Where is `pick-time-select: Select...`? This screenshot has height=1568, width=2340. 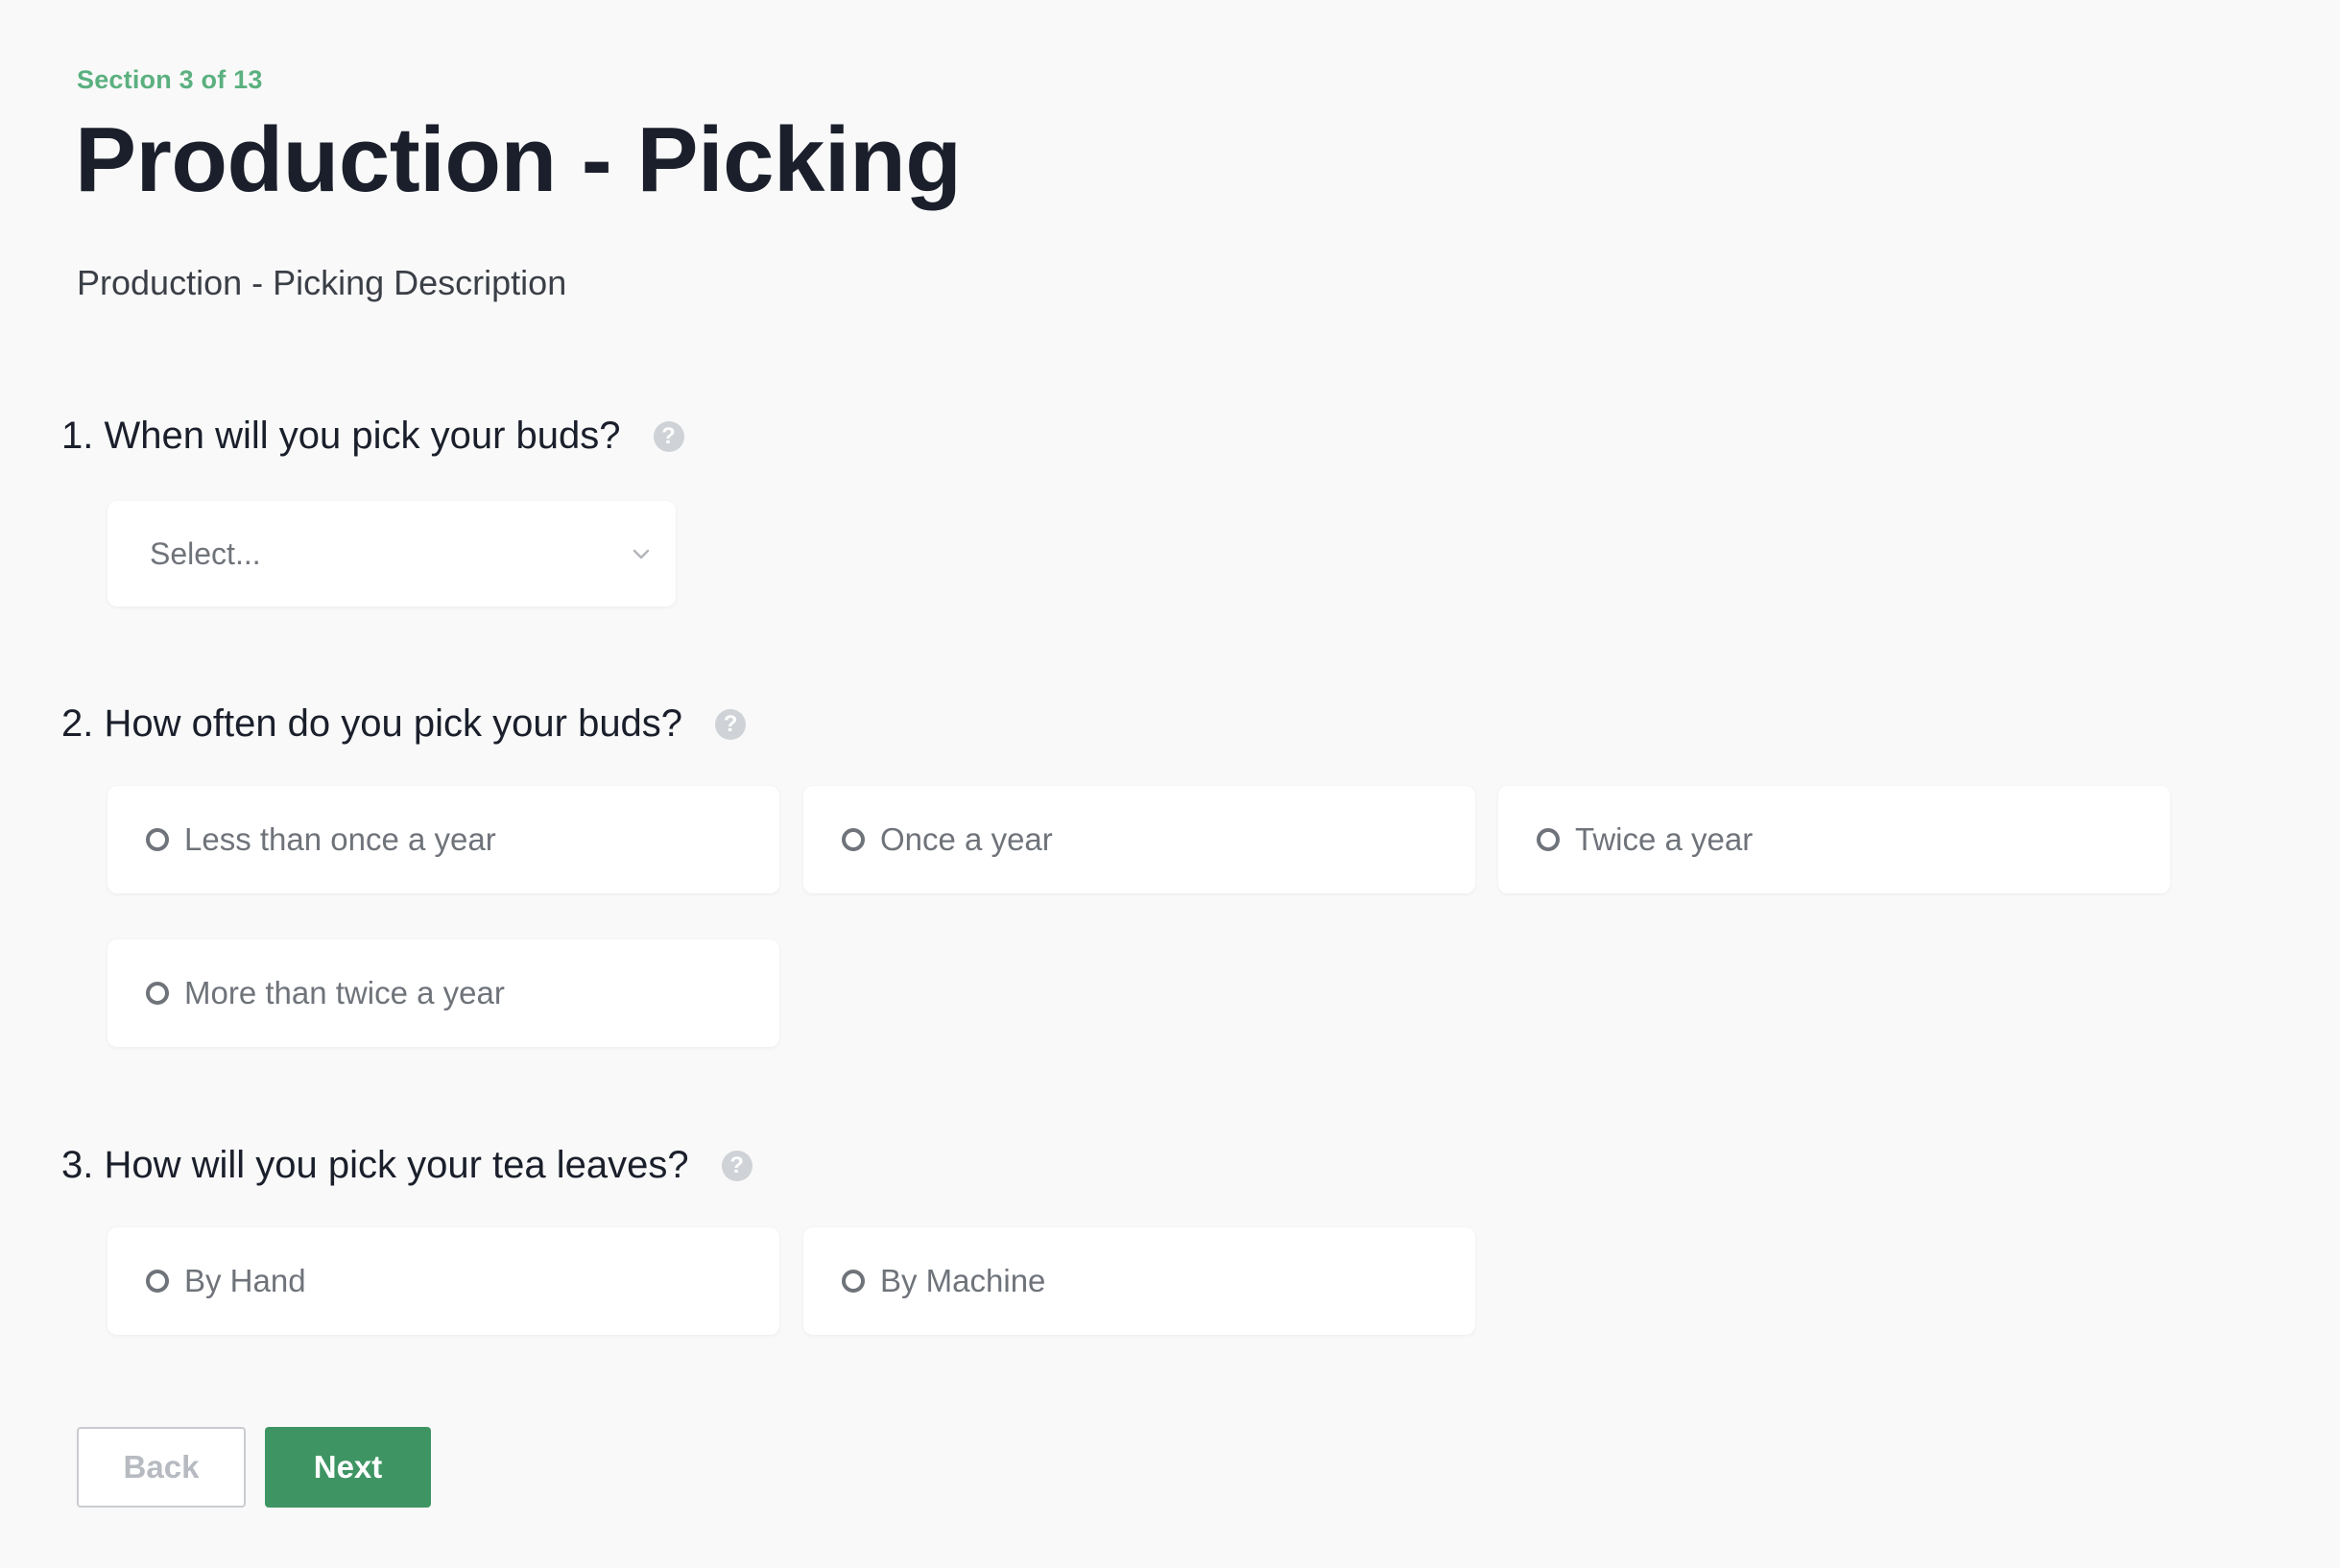 pick-time-select: Select... is located at coordinates (392, 553).